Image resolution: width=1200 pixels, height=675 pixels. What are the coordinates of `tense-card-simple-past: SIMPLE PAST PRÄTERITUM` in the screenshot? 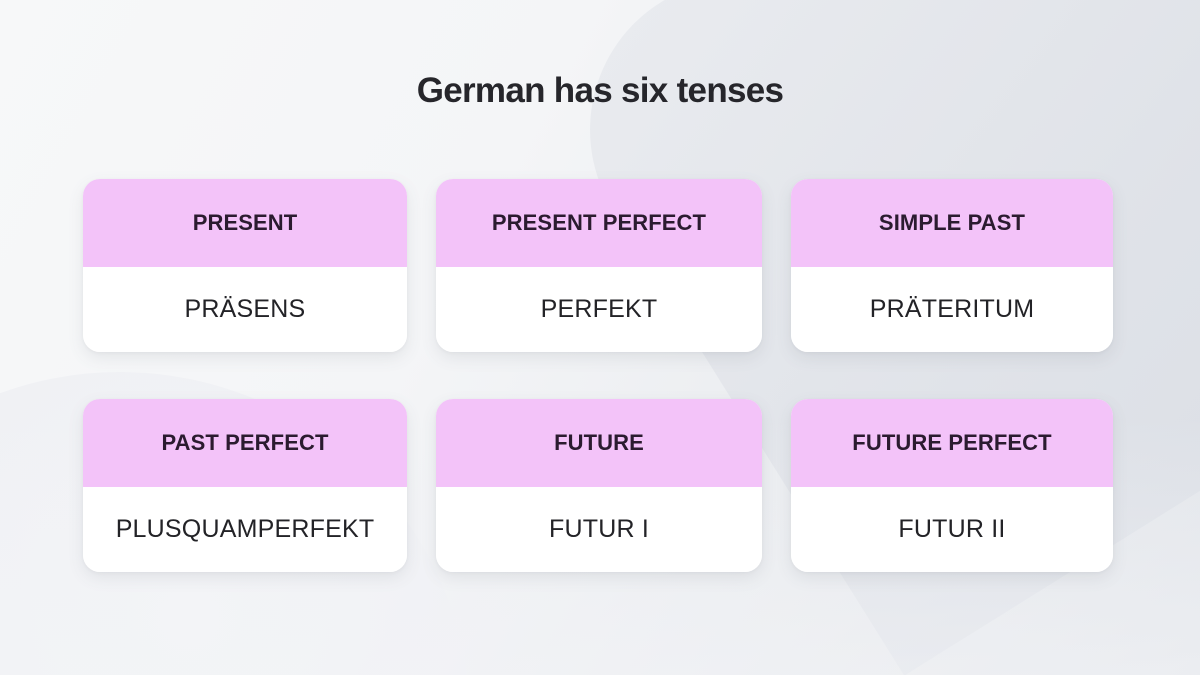 It's located at (952, 265).